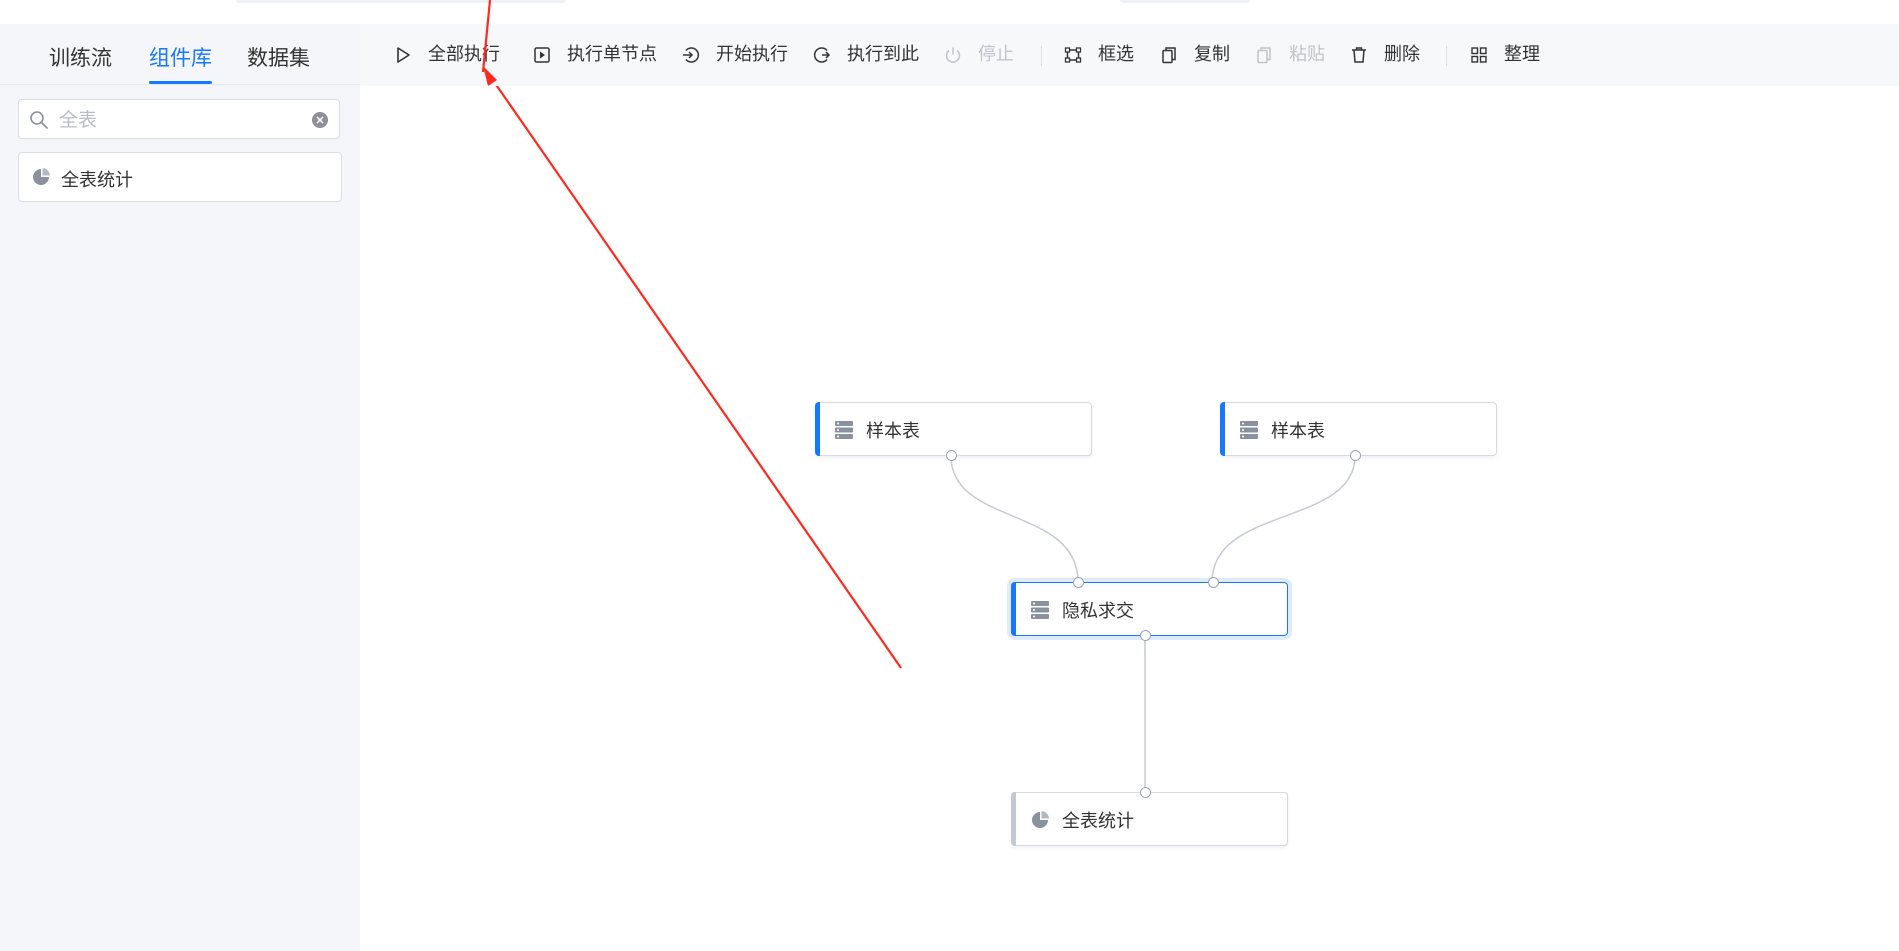  What do you see at coordinates (698, 377) in the screenshot?
I see `annotation-arrow` at bounding box center [698, 377].